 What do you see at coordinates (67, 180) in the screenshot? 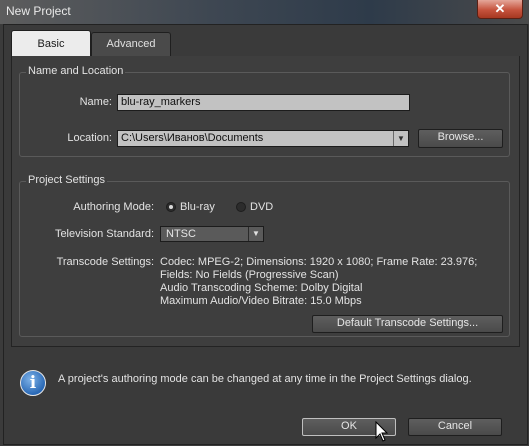
I see `project-settings-legend: Project Settings` at bounding box center [67, 180].